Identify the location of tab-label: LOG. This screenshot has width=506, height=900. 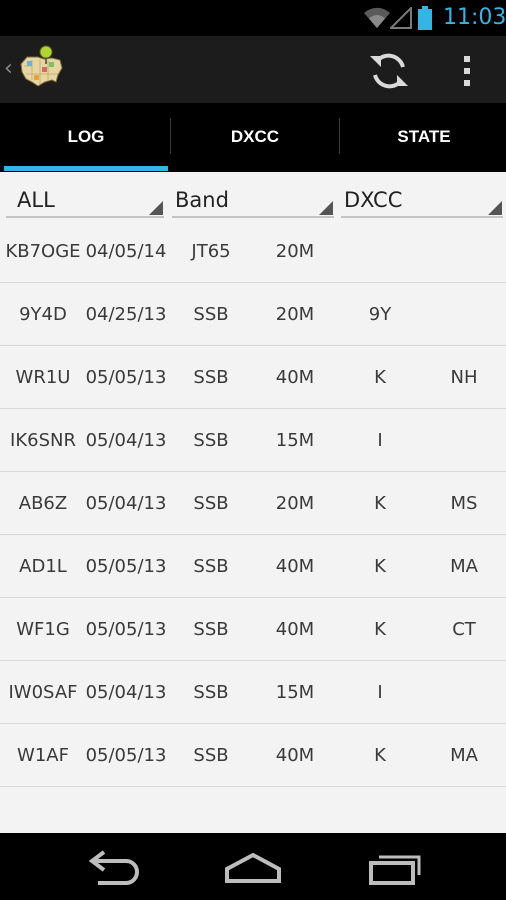
(86, 136).